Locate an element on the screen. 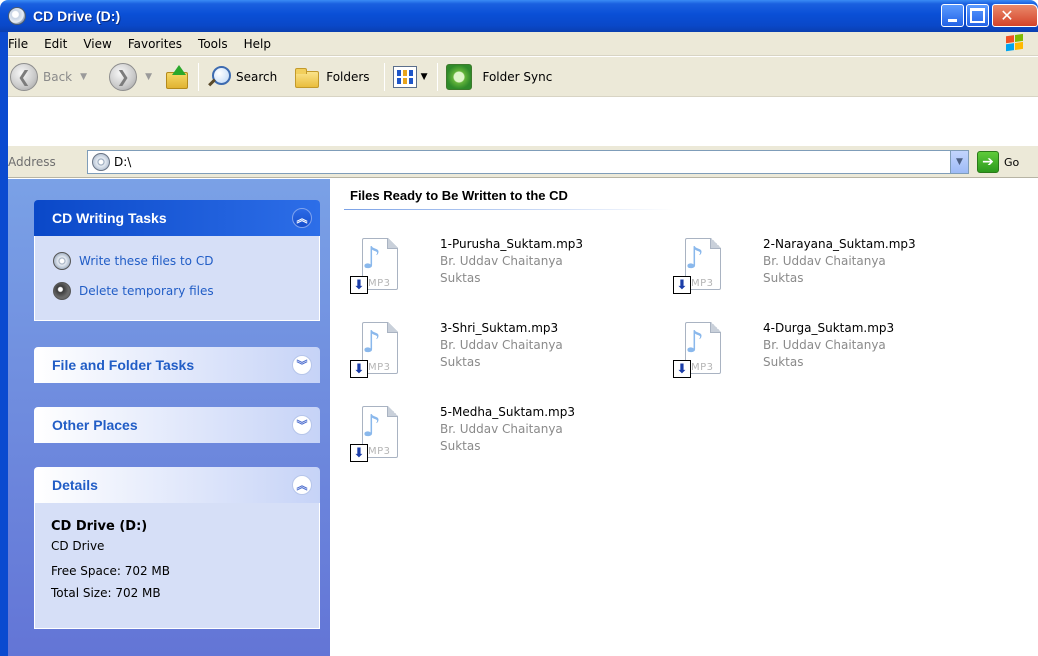 Image resolution: width=1038 pixels, height=656 pixels. details-drive-name: CD Drive (D:) is located at coordinates (99, 526).